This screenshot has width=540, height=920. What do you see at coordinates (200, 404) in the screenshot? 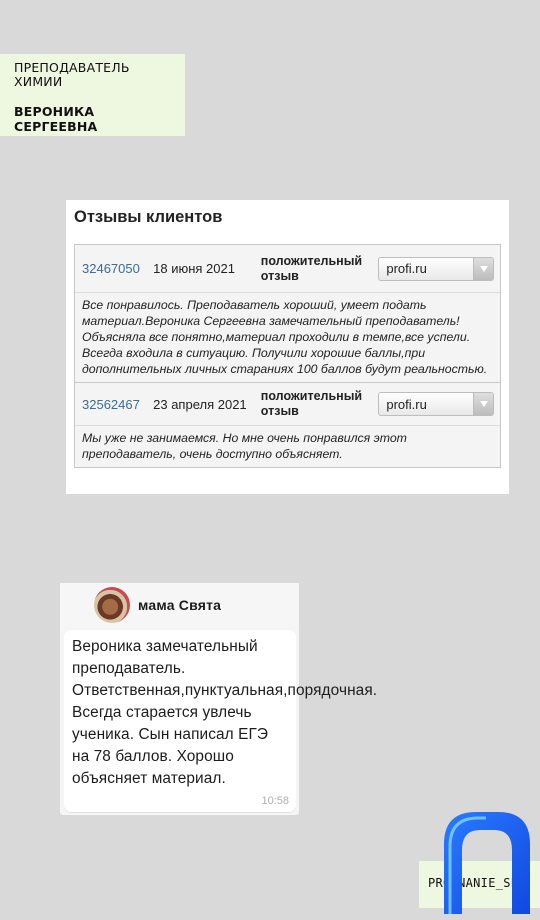
I see `review-date: 23 апреля 2021` at bounding box center [200, 404].